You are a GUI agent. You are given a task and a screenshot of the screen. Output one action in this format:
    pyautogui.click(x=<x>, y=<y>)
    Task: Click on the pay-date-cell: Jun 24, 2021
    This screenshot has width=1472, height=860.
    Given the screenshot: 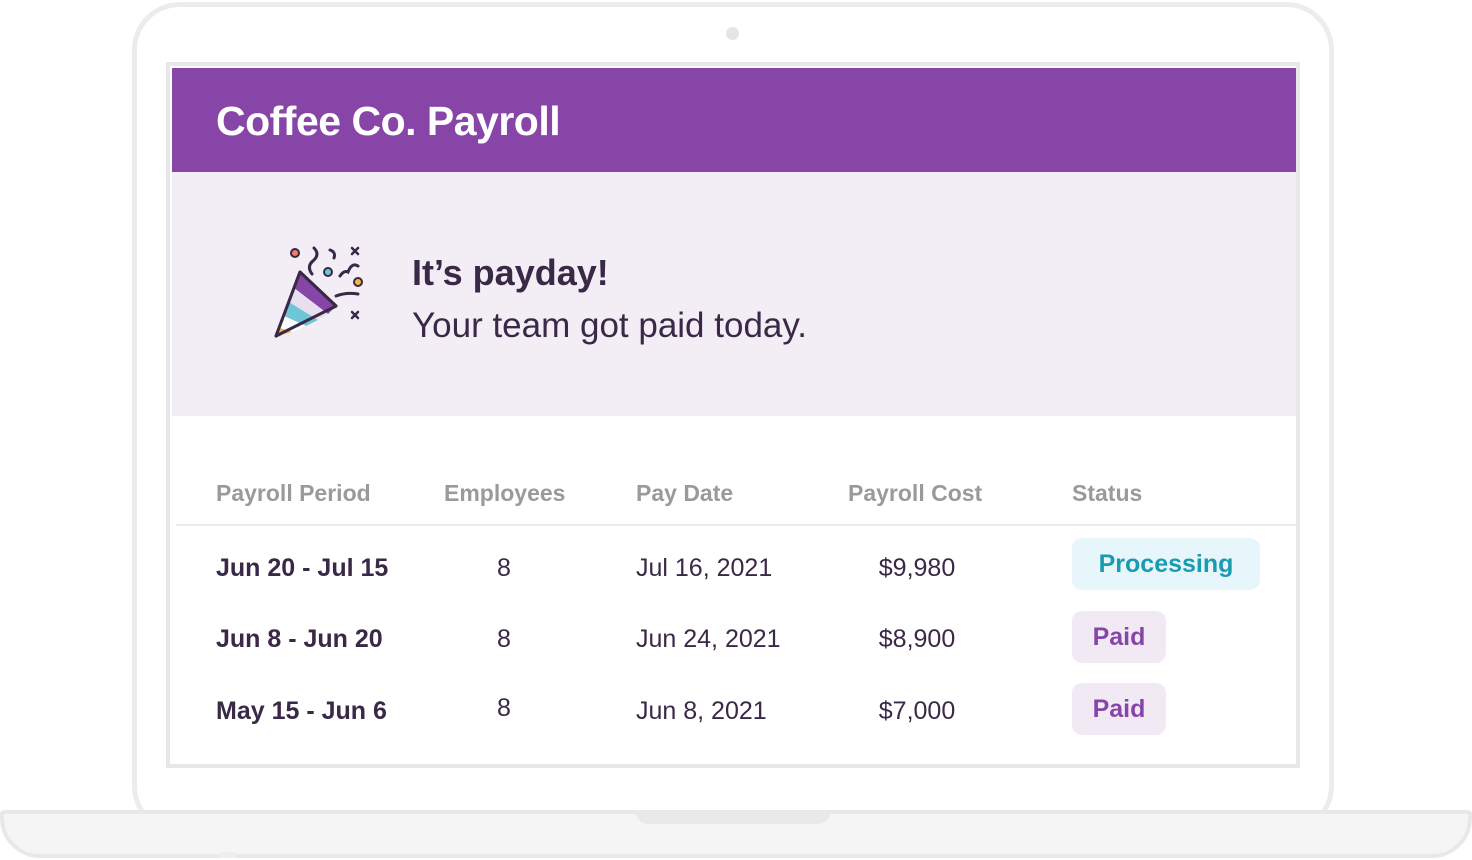 What is the action you would take?
    pyautogui.click(x=708, y=639)
    